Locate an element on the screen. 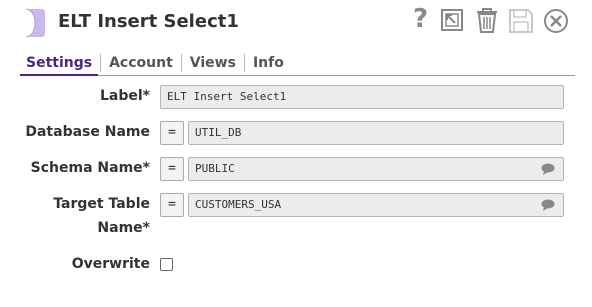 The image size is (592, 307). save-icon is located at coordinates (521, 22).